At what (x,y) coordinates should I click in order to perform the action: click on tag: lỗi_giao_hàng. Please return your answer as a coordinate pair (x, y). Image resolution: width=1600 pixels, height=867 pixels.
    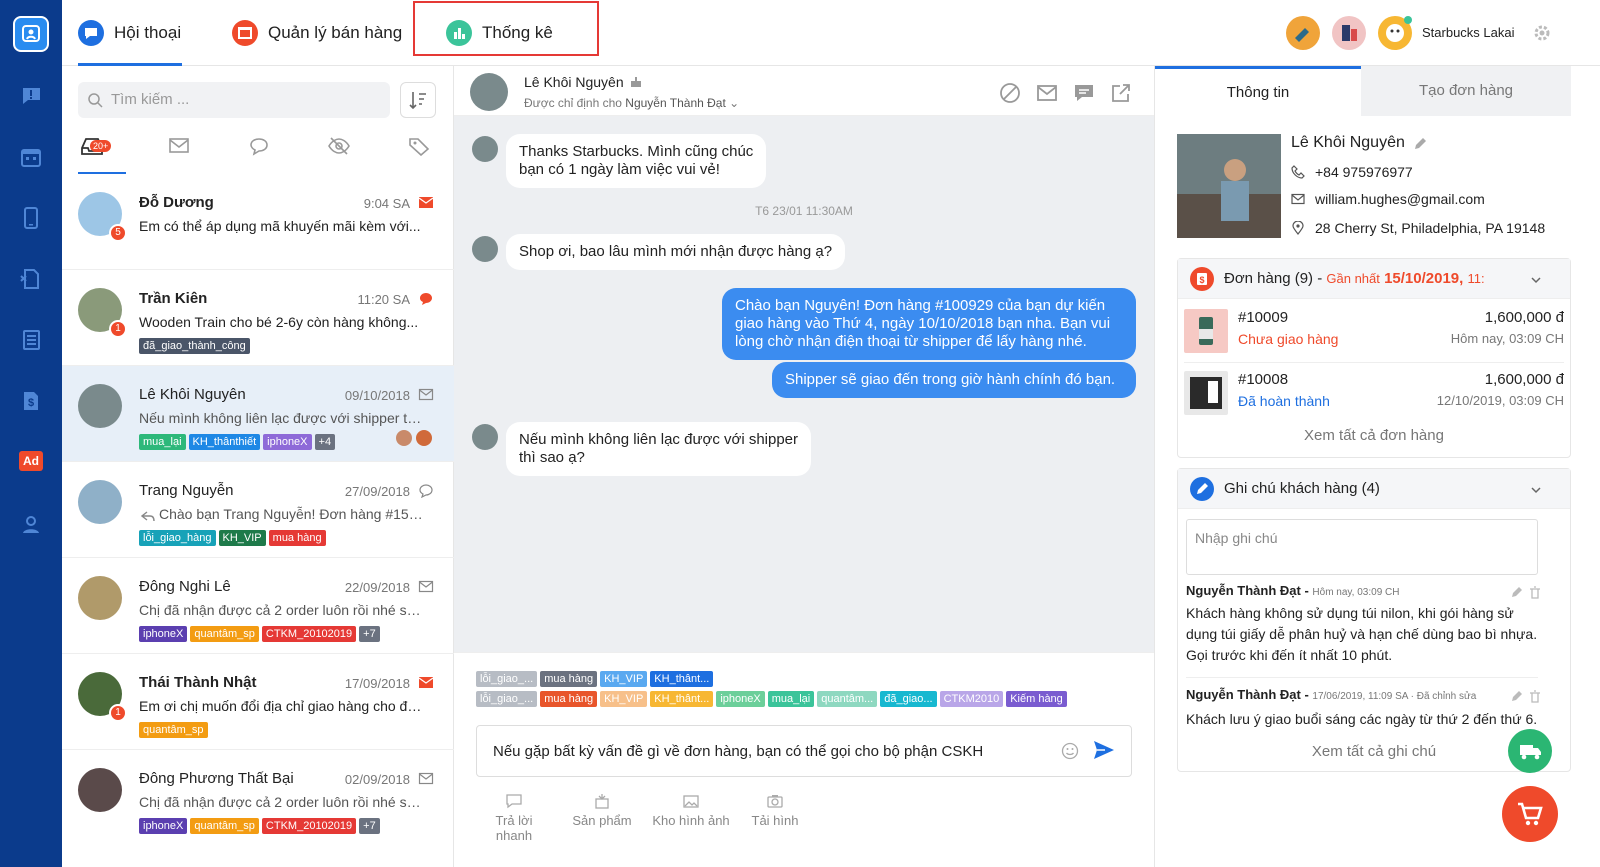
    Looking at the image, I should click on (177, 538).